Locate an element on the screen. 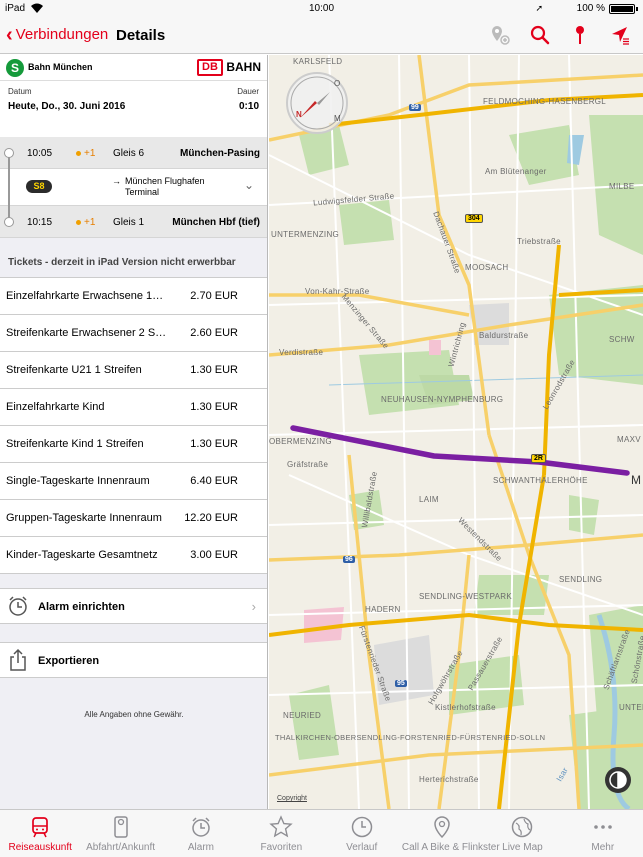 Image resolution: width=643 pixels, height=857 pixels. map-label: UNTERMENZING is located at coordinates (305, 234).